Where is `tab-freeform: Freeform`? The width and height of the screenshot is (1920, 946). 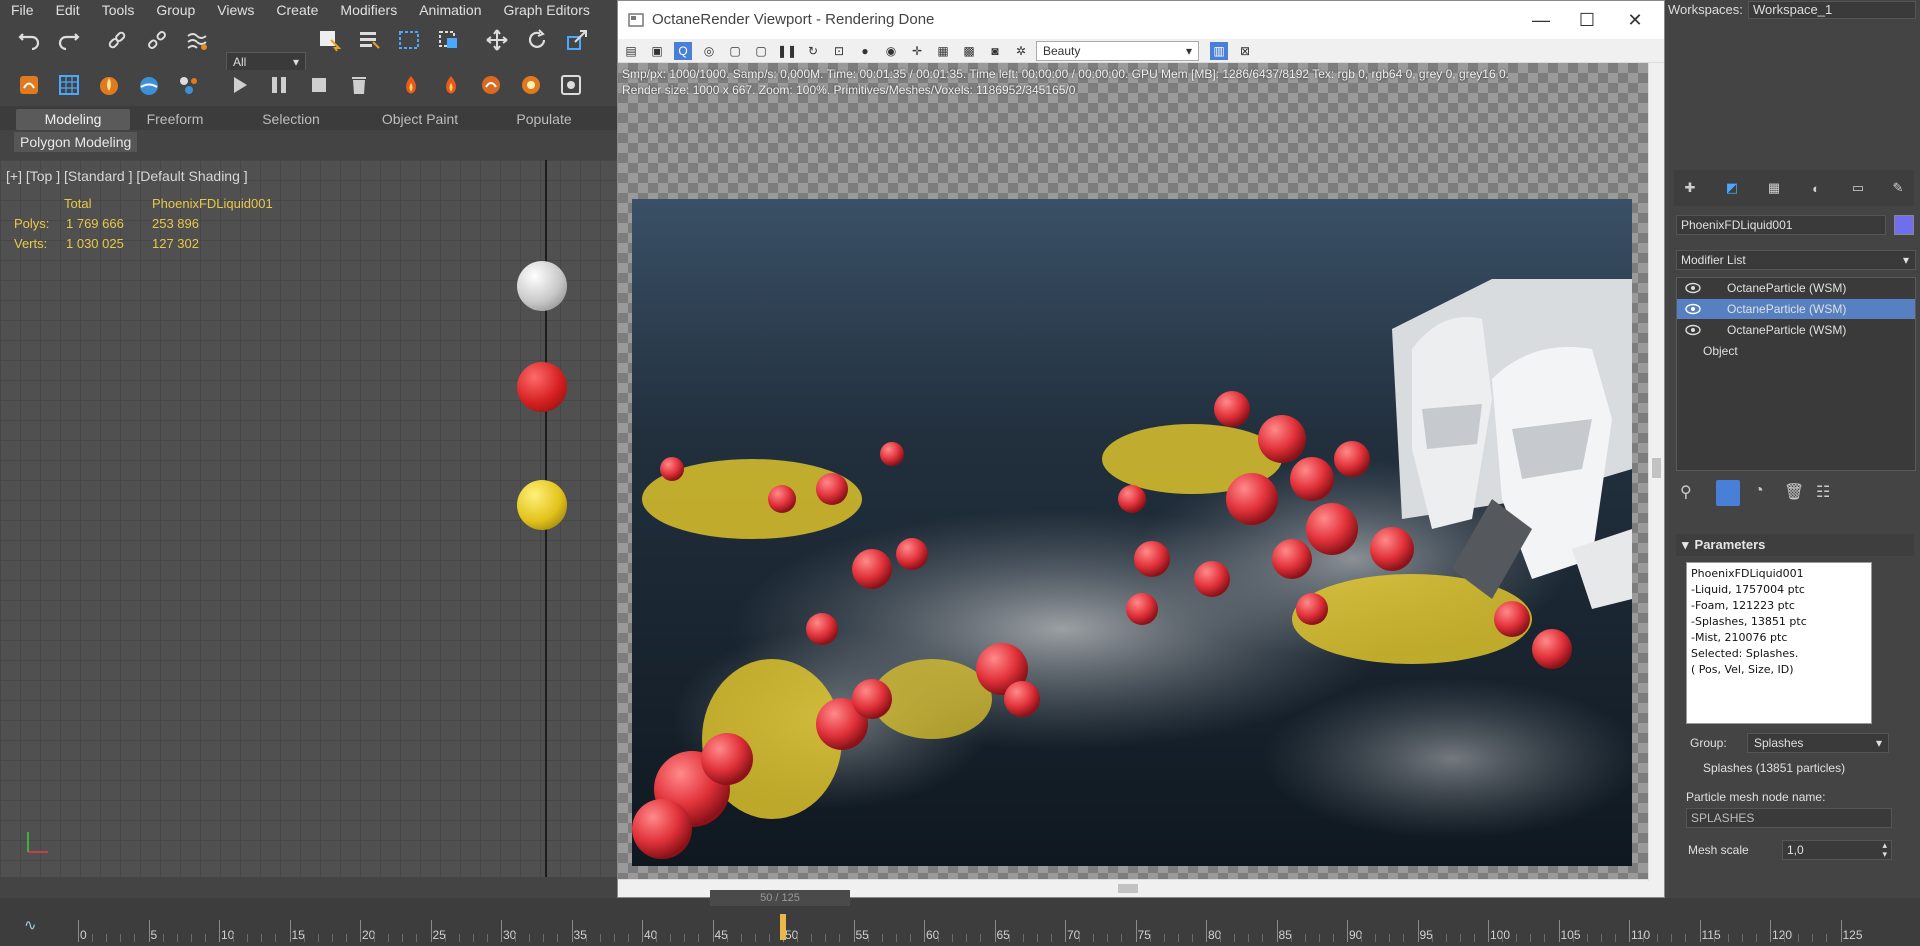 tab-freeform: Freeform is located at coordinates (175, 119).